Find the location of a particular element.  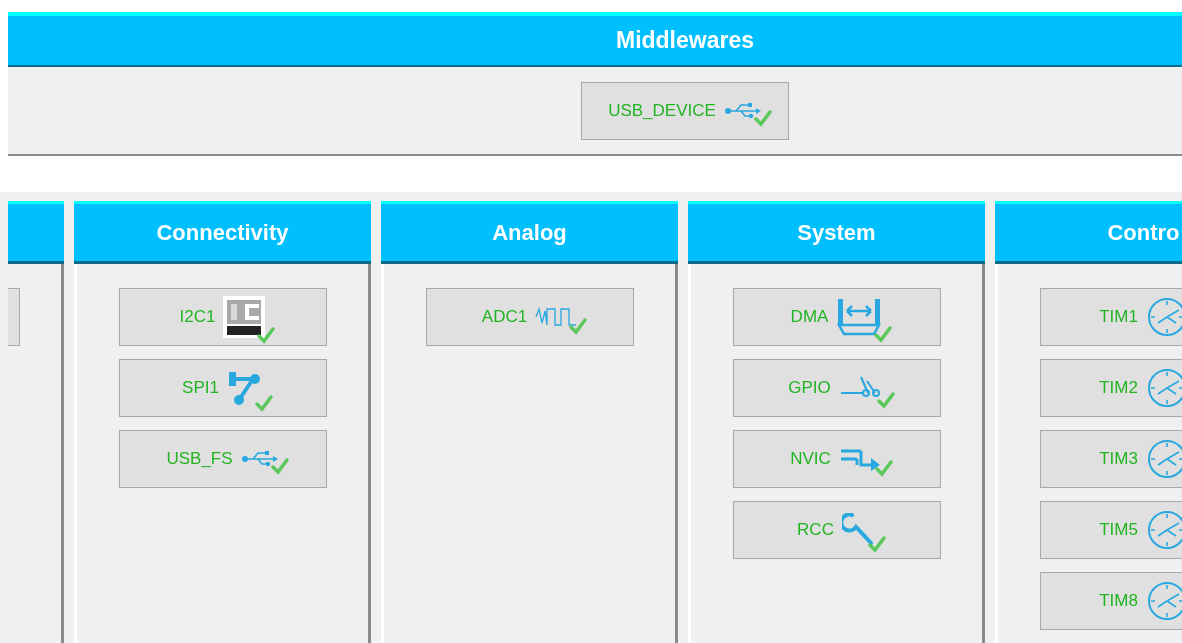

peripheral-button: DMA is located at coordinates (836, 317).